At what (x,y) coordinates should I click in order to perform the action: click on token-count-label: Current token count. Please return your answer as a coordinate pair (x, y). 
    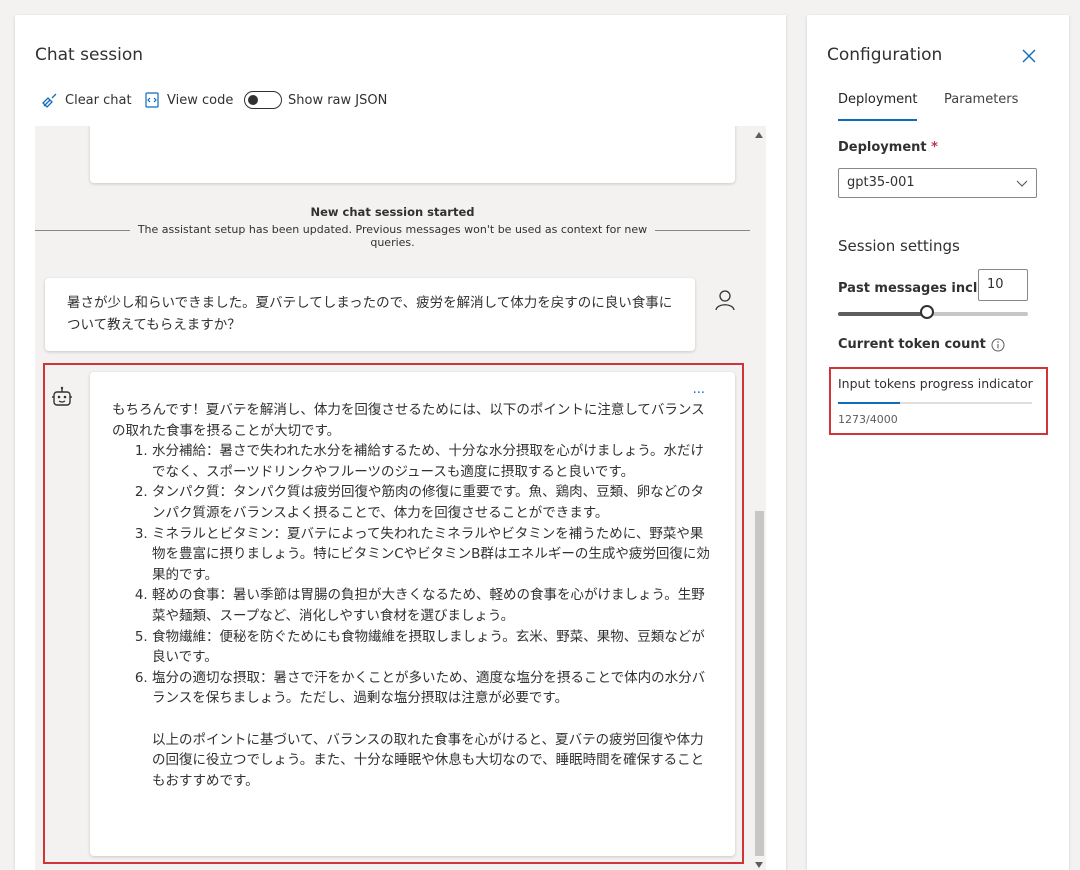
    Looking at the image, I should click on (912, 344).